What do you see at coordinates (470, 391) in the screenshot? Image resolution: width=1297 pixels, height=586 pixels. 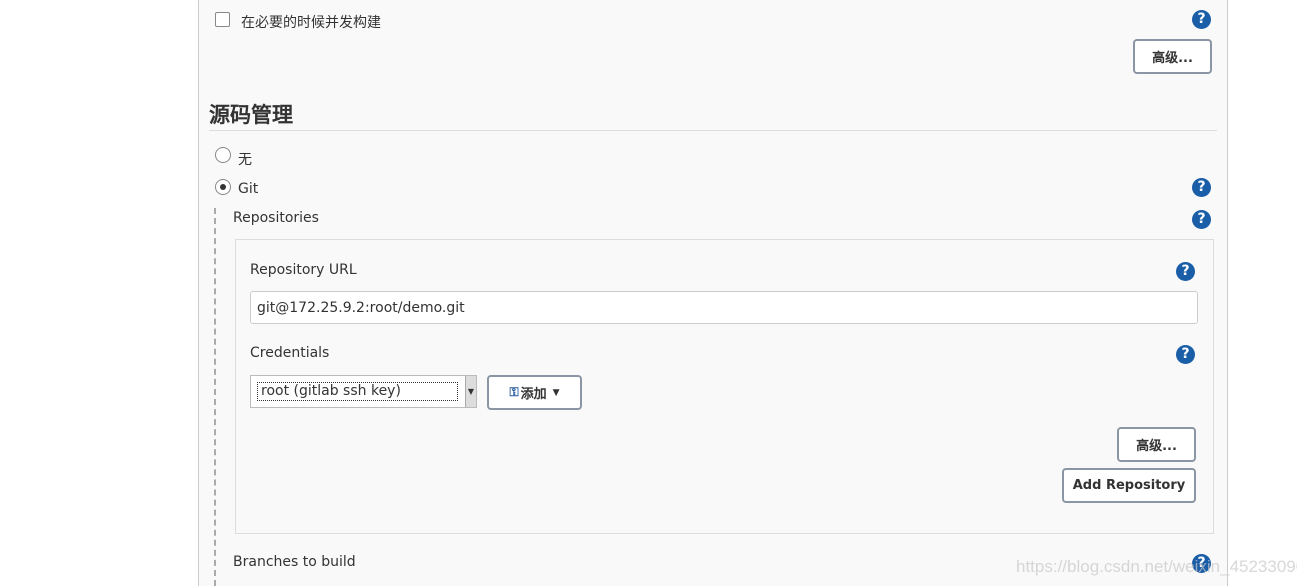 I see `dropdown-arrow-icon: ▼` at bounding box center [470, 391].